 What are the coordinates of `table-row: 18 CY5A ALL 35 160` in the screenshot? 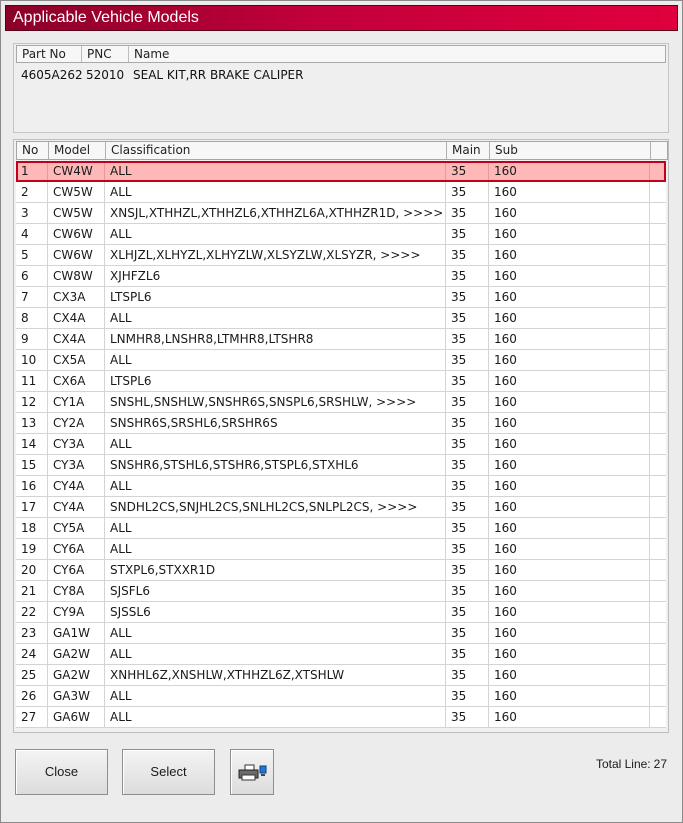 It's located at (341, 528).